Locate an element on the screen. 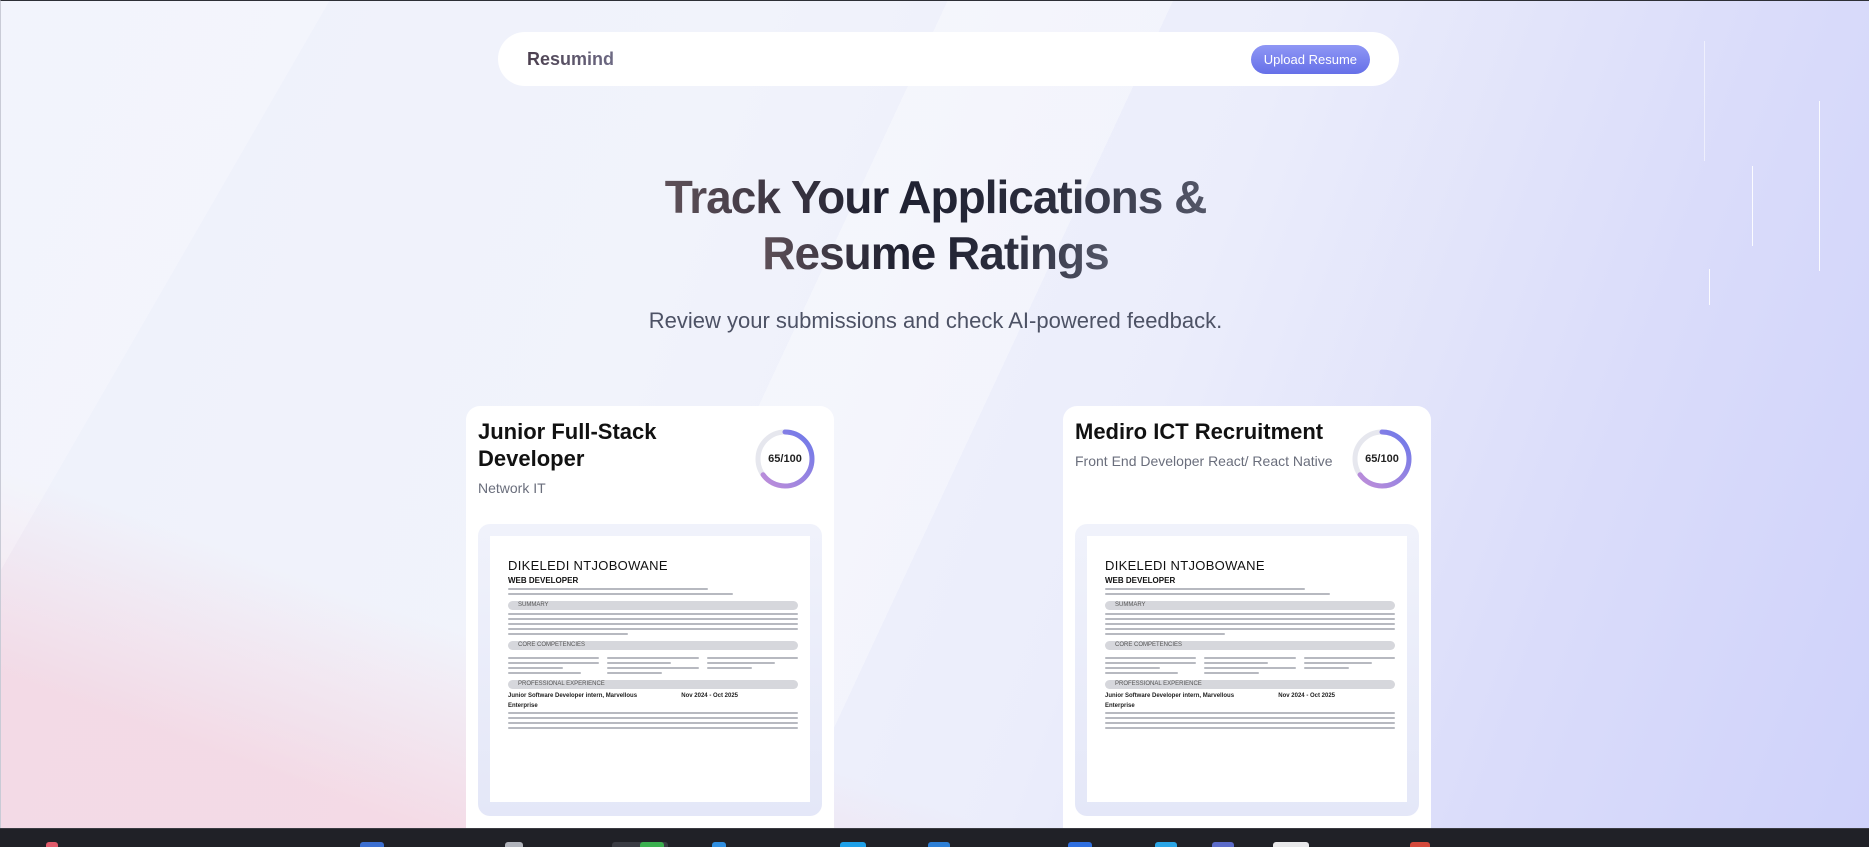 The width and height of the screenshot is (1869, 847). os-taskbar is located at coordinates (934, 837).